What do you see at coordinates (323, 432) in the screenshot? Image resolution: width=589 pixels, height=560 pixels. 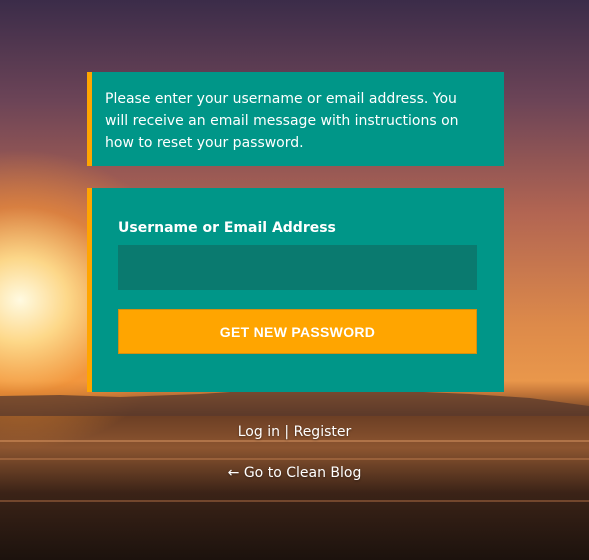 I see `register-link: Register` at bounding box center [323, 432].